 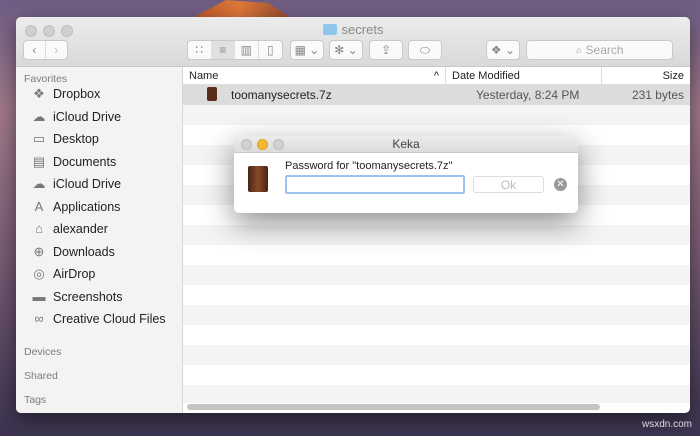 What do you see at coordinates (39, 161) in the screenshot?
I see `documents-icon: ▤` at bounding box center [39, 161].